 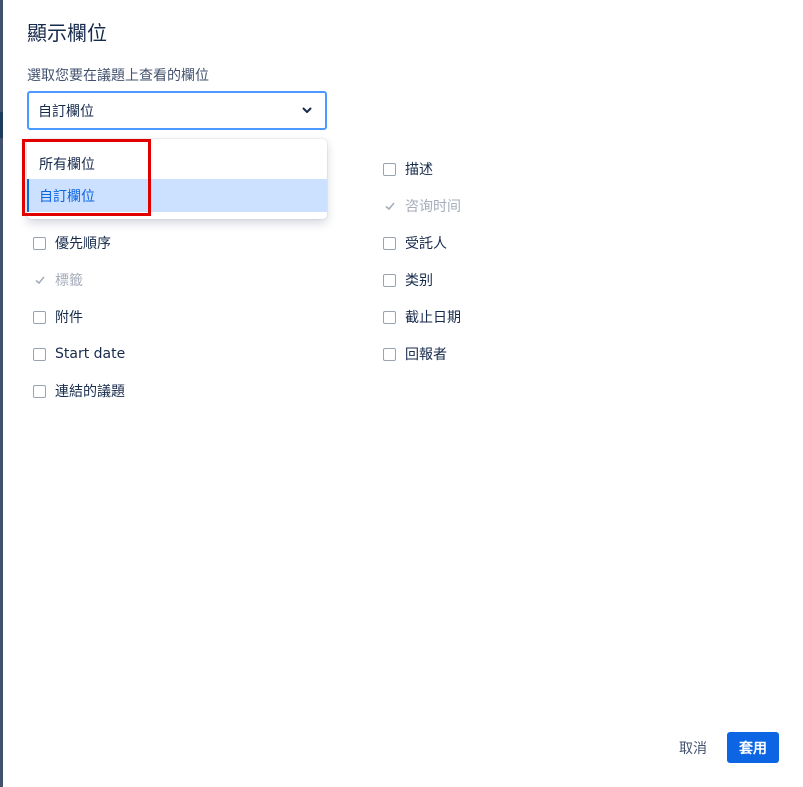 What do you see at coordinates (433, 318) in the screenshot?
I see `field-label: 截止日期` at bounding box center [433, 318].